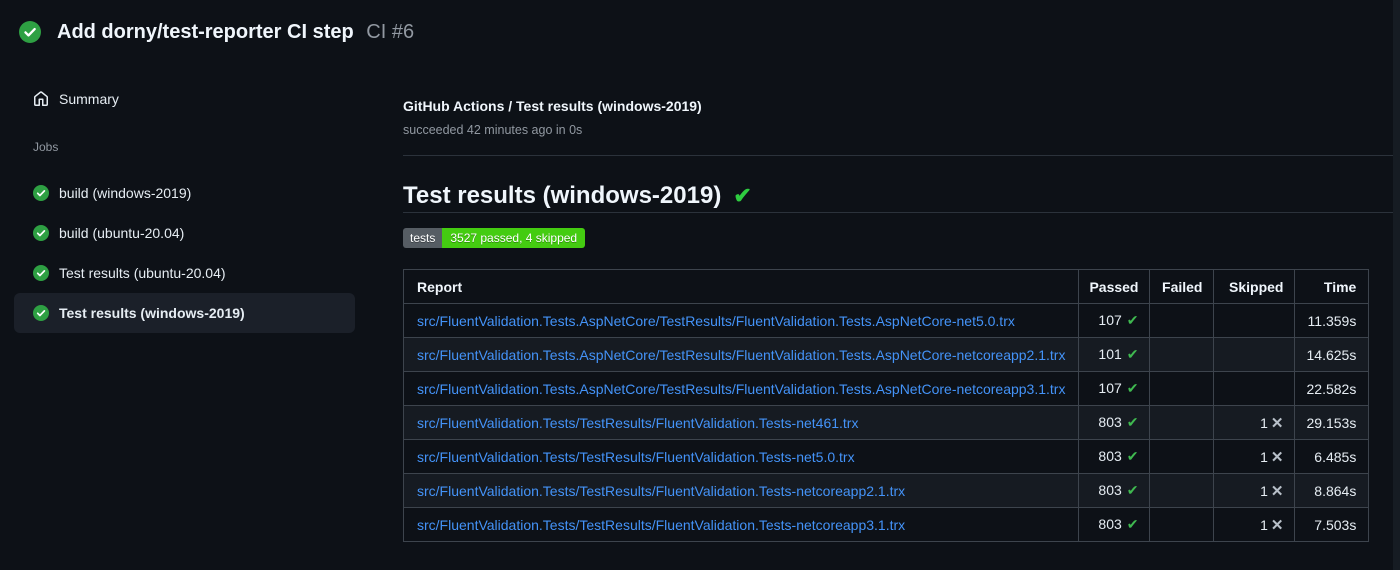  Describe the element at coordinates (1331, 388) in the screenshot. I see `time-value: 22.582s` at that location.